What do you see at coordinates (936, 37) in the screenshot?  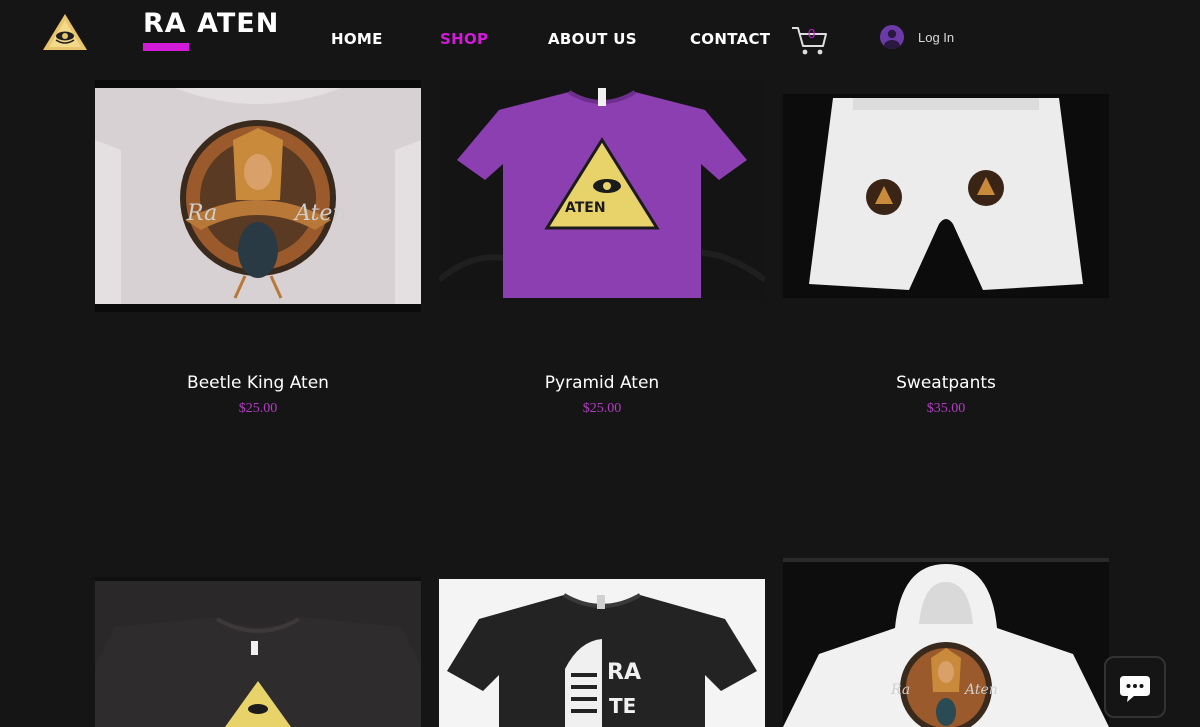 I see `login-label: Log In` at bounding box center [936, 37].